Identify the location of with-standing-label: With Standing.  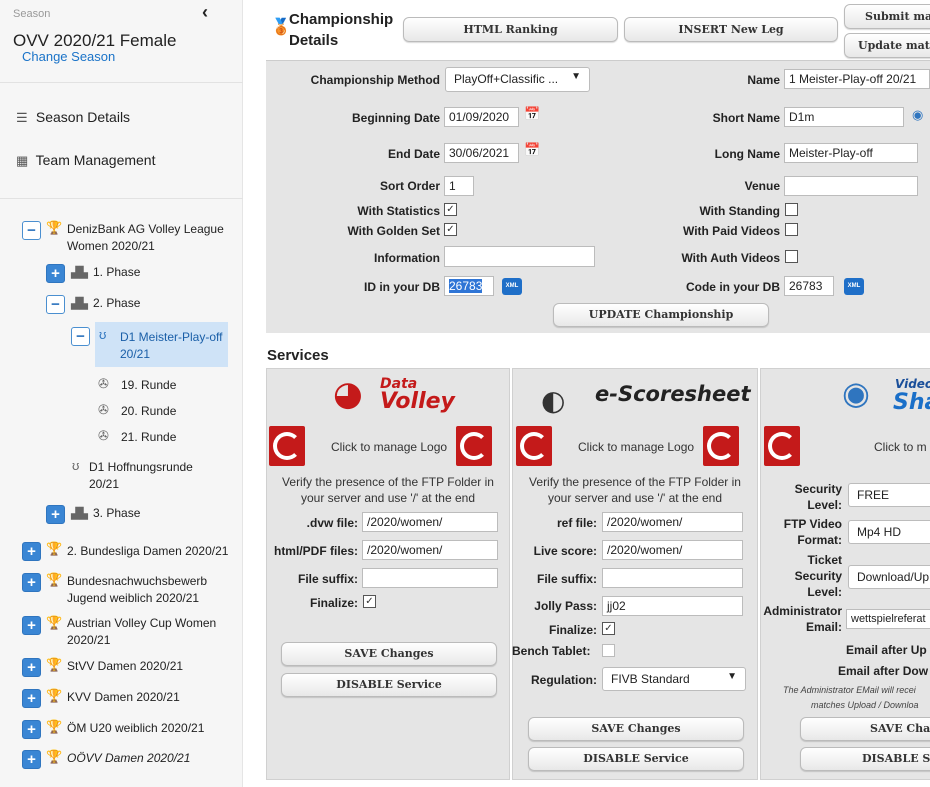
(739, 211).